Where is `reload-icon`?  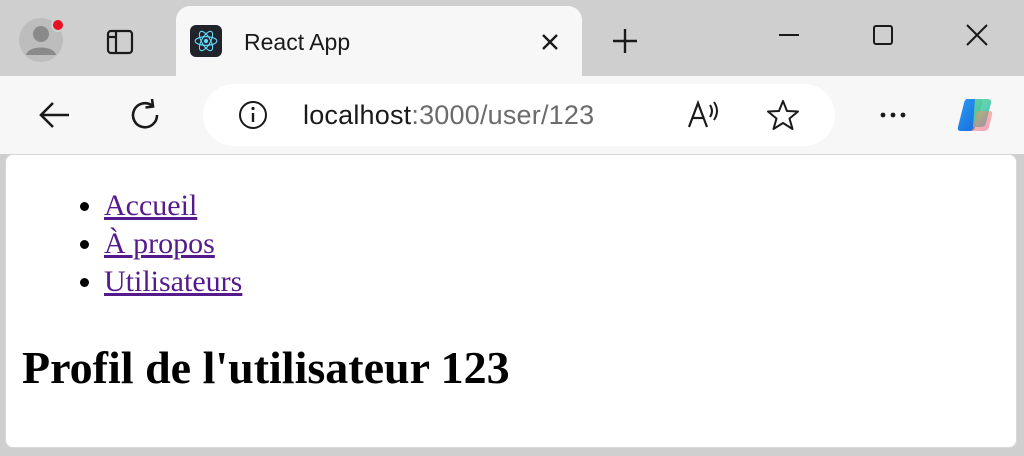 reload-icon is located at coordinates (145, 113).